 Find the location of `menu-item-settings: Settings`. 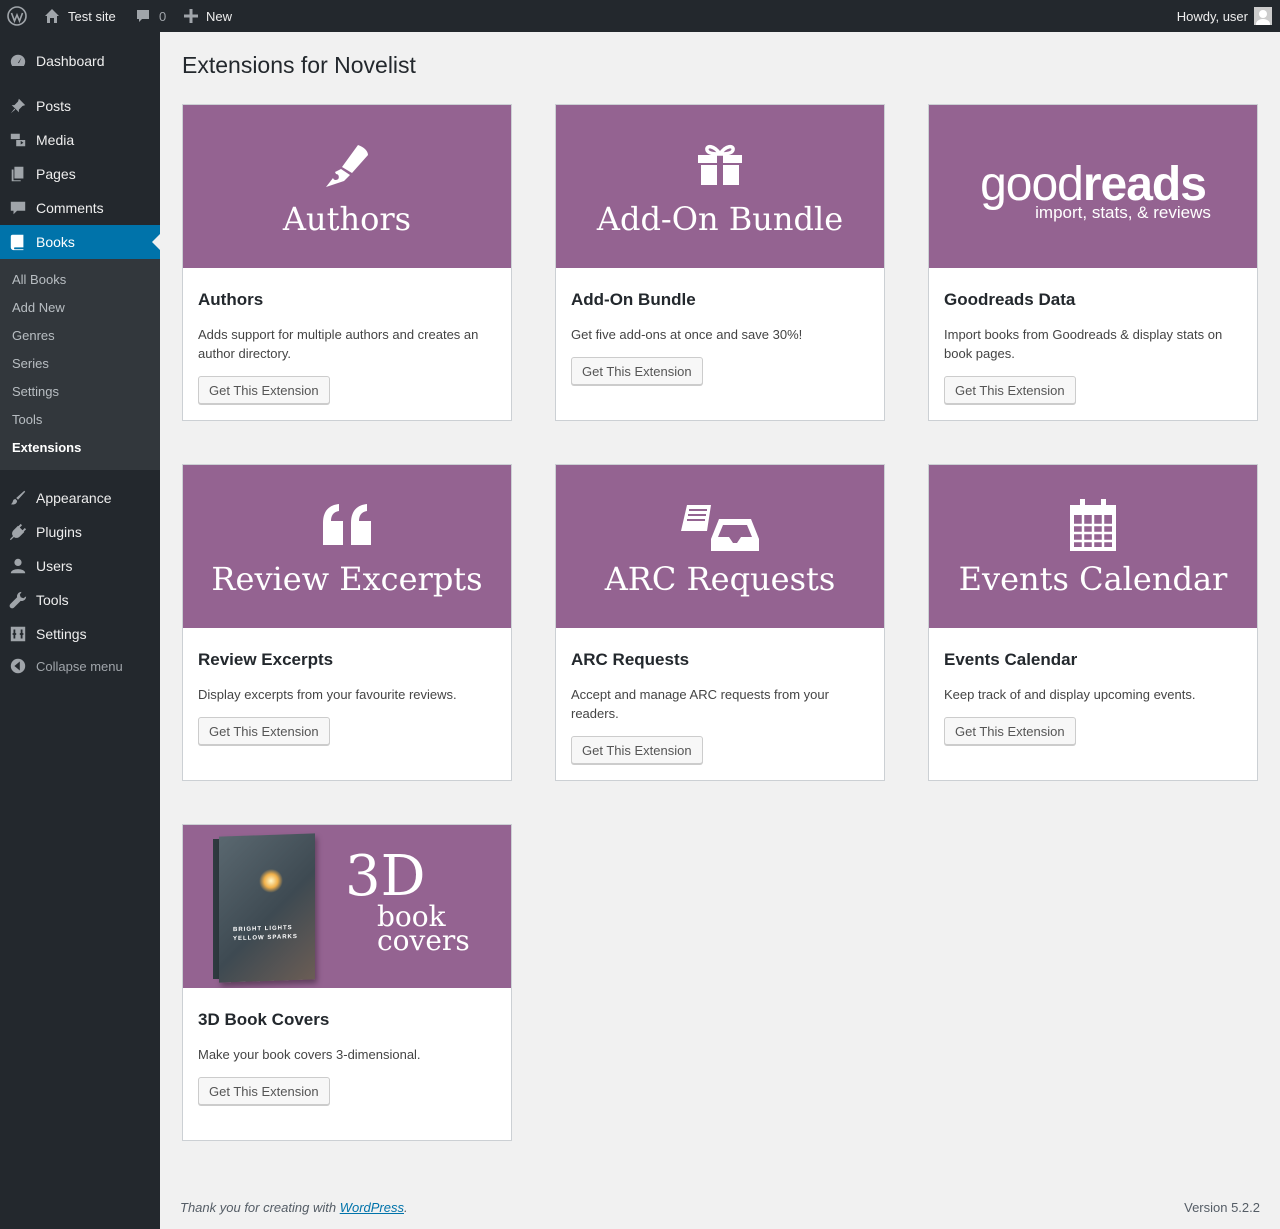

menu-item-settings: Settings is located at coordinates (80, 634).